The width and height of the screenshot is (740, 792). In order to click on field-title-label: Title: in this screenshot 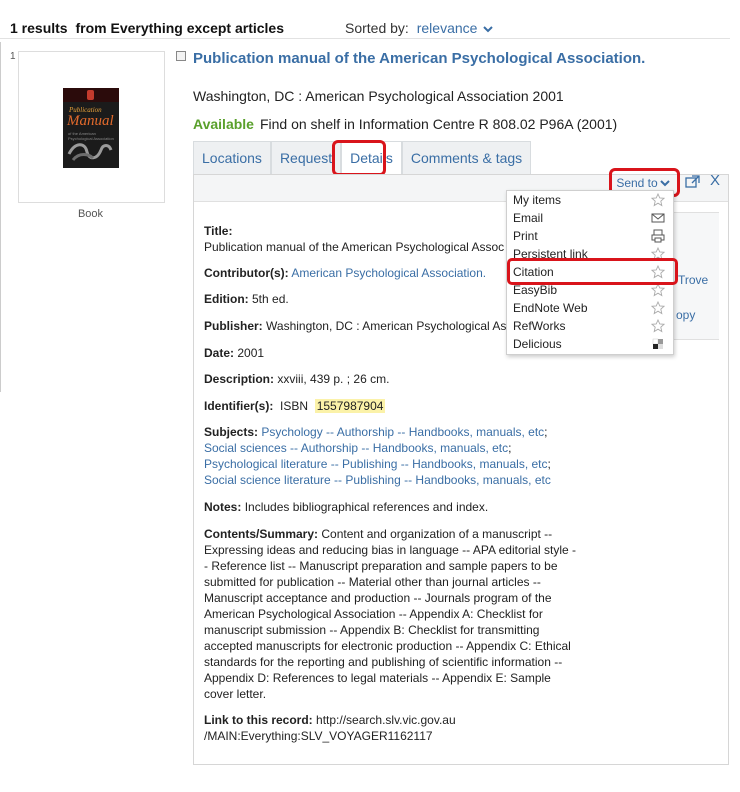, I will do `click(218, 231)`.